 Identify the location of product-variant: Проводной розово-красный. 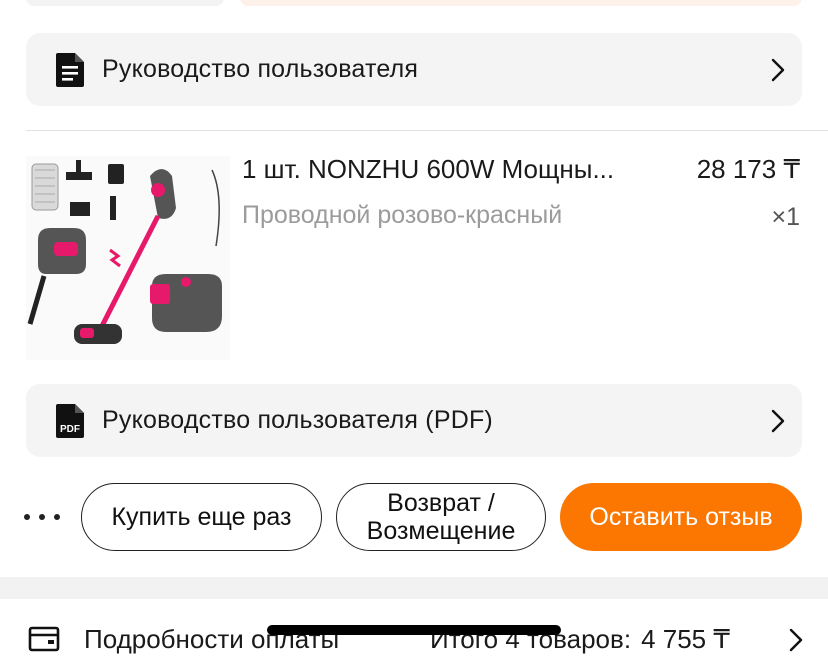
(402, 215).